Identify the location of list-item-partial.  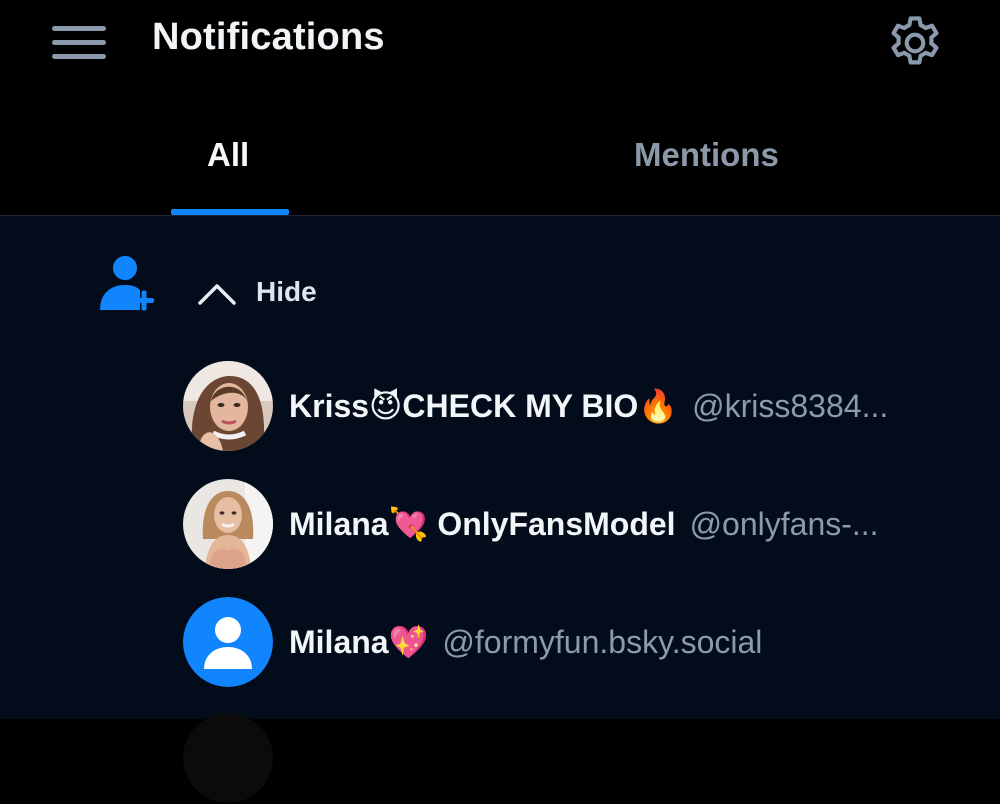
(583, 758).